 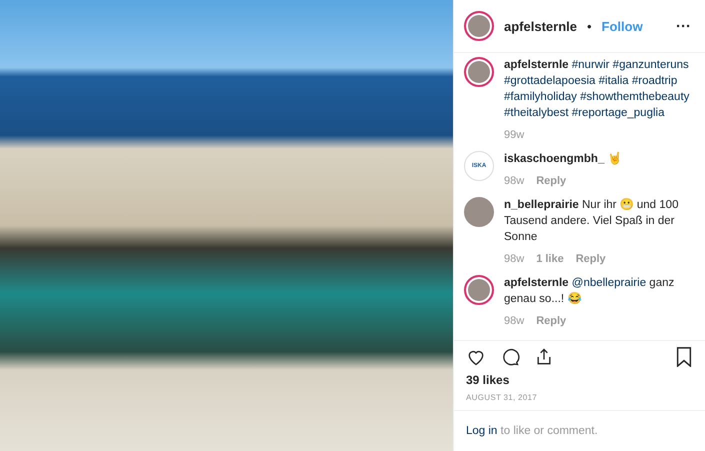 I want to click on bookmark-icon, so click(x=684, y=357).